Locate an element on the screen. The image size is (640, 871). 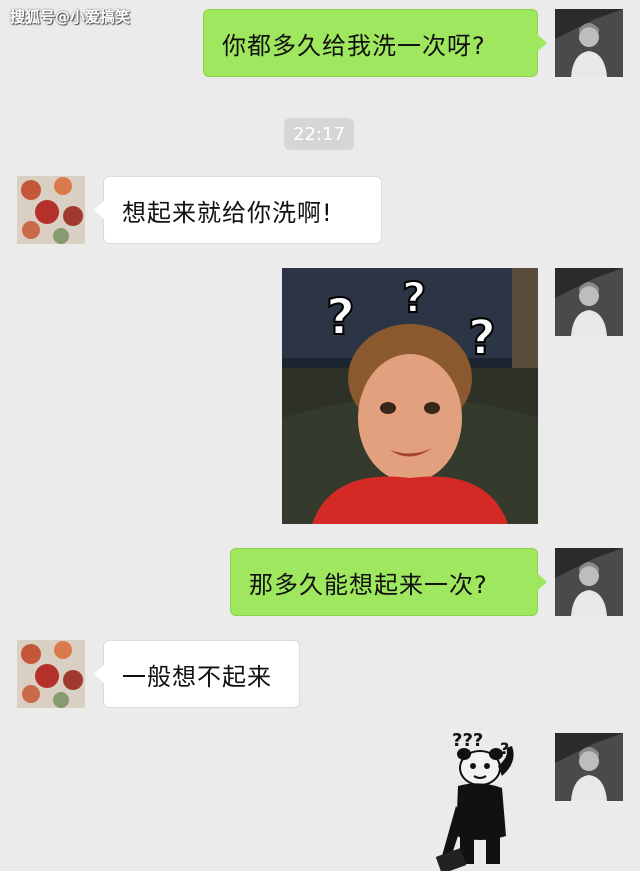
timestamp: 22:17 is located at coordinates (319, 134).